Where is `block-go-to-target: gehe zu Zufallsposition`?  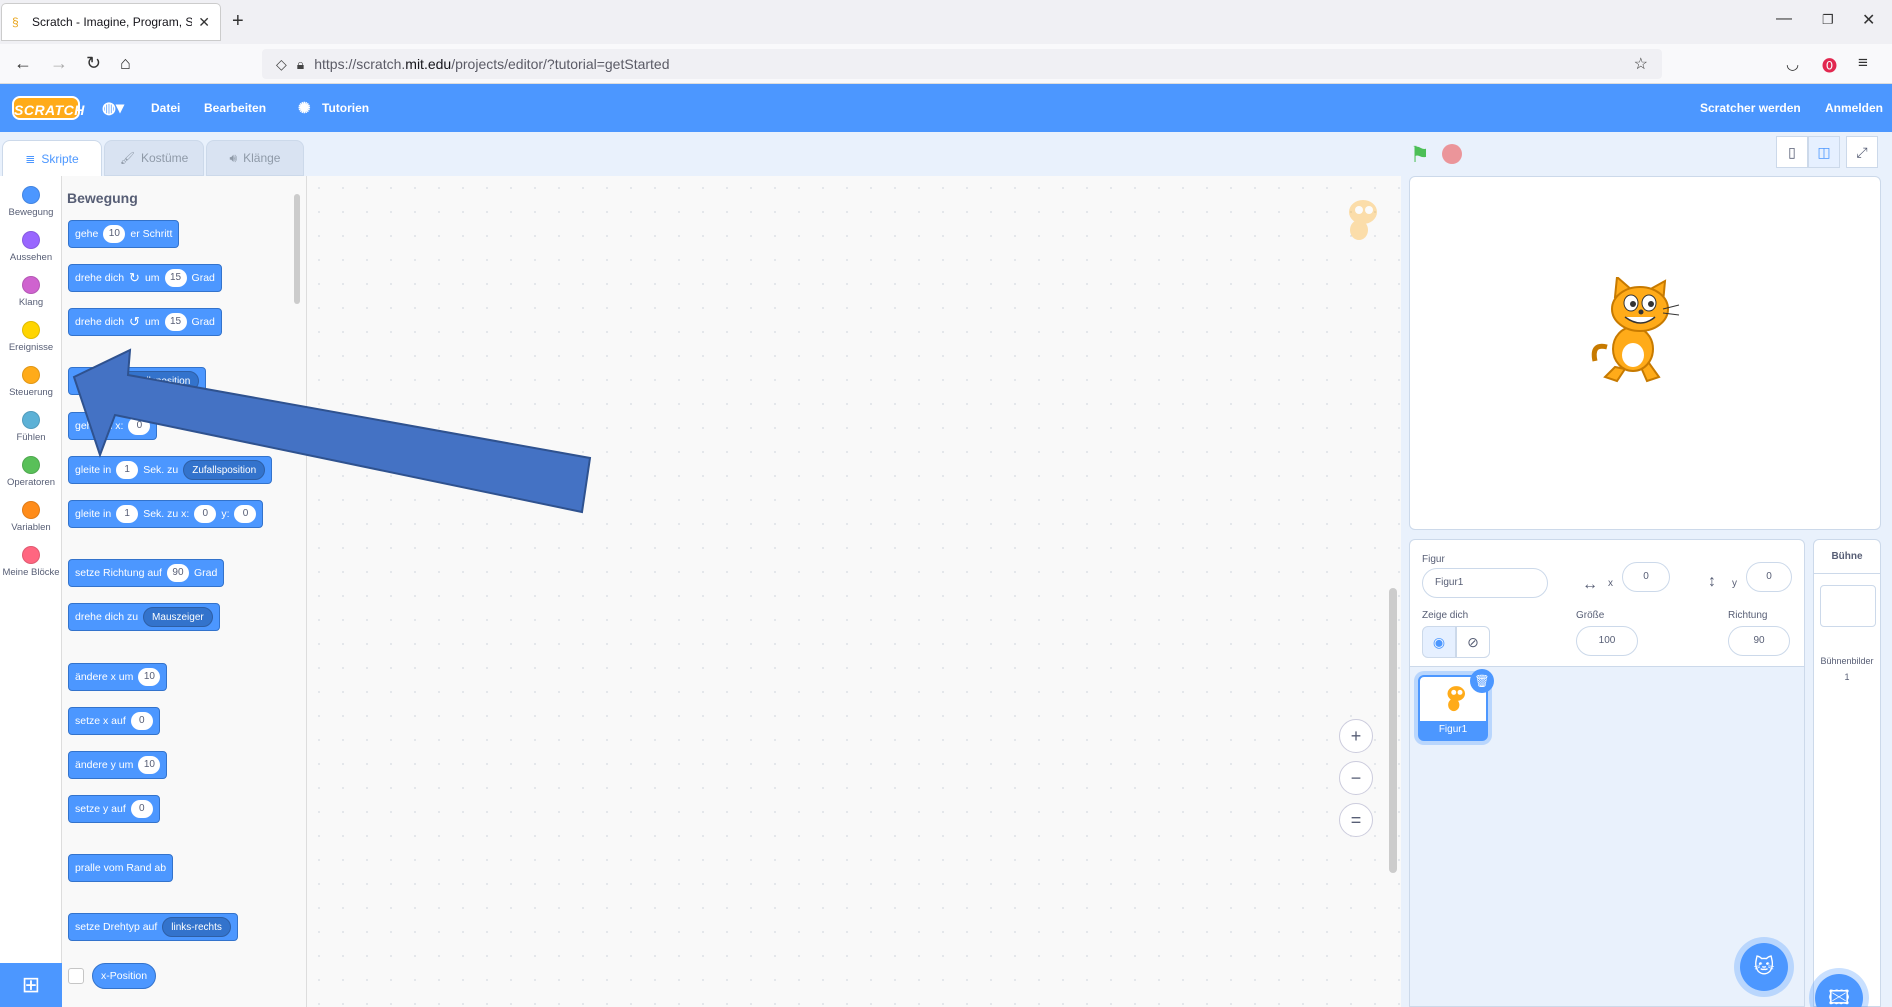 block-go-to-target: gehe zu Zufallsposition is located at coordinates (137, 381).